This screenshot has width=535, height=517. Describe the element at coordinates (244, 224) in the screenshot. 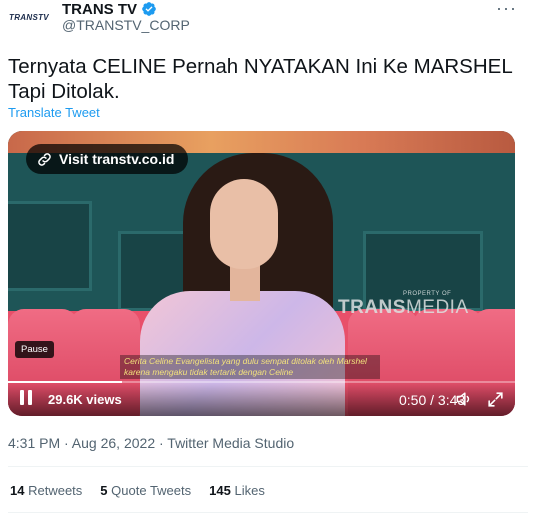

I see `video-person-face` at that location.